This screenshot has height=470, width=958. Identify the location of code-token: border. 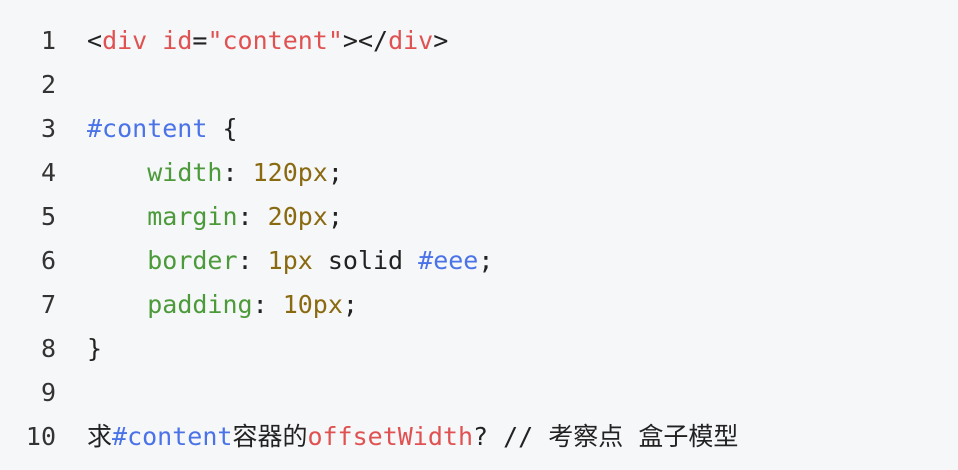
(192, 260).